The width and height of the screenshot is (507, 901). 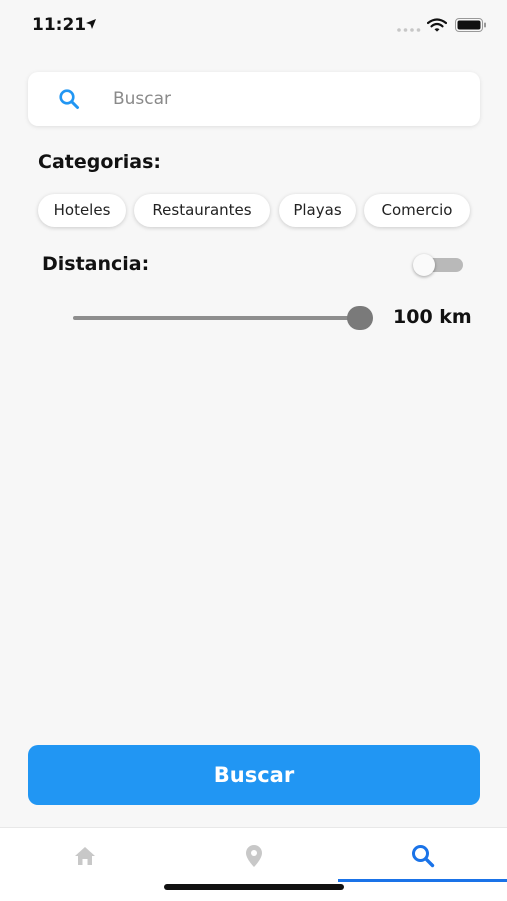 What do you see at coordinates (317, 210) in the screenshot?
I see `category-chip-playas: Playas` at bounding box center [317, 210].